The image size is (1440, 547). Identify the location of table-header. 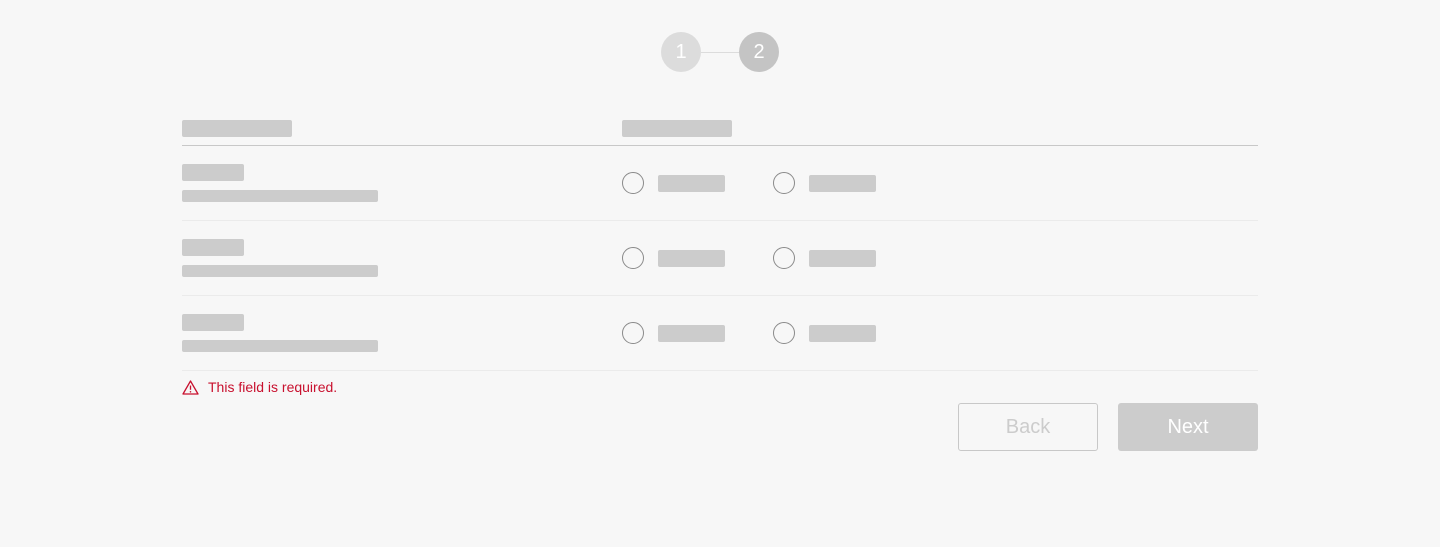
(720, 132).